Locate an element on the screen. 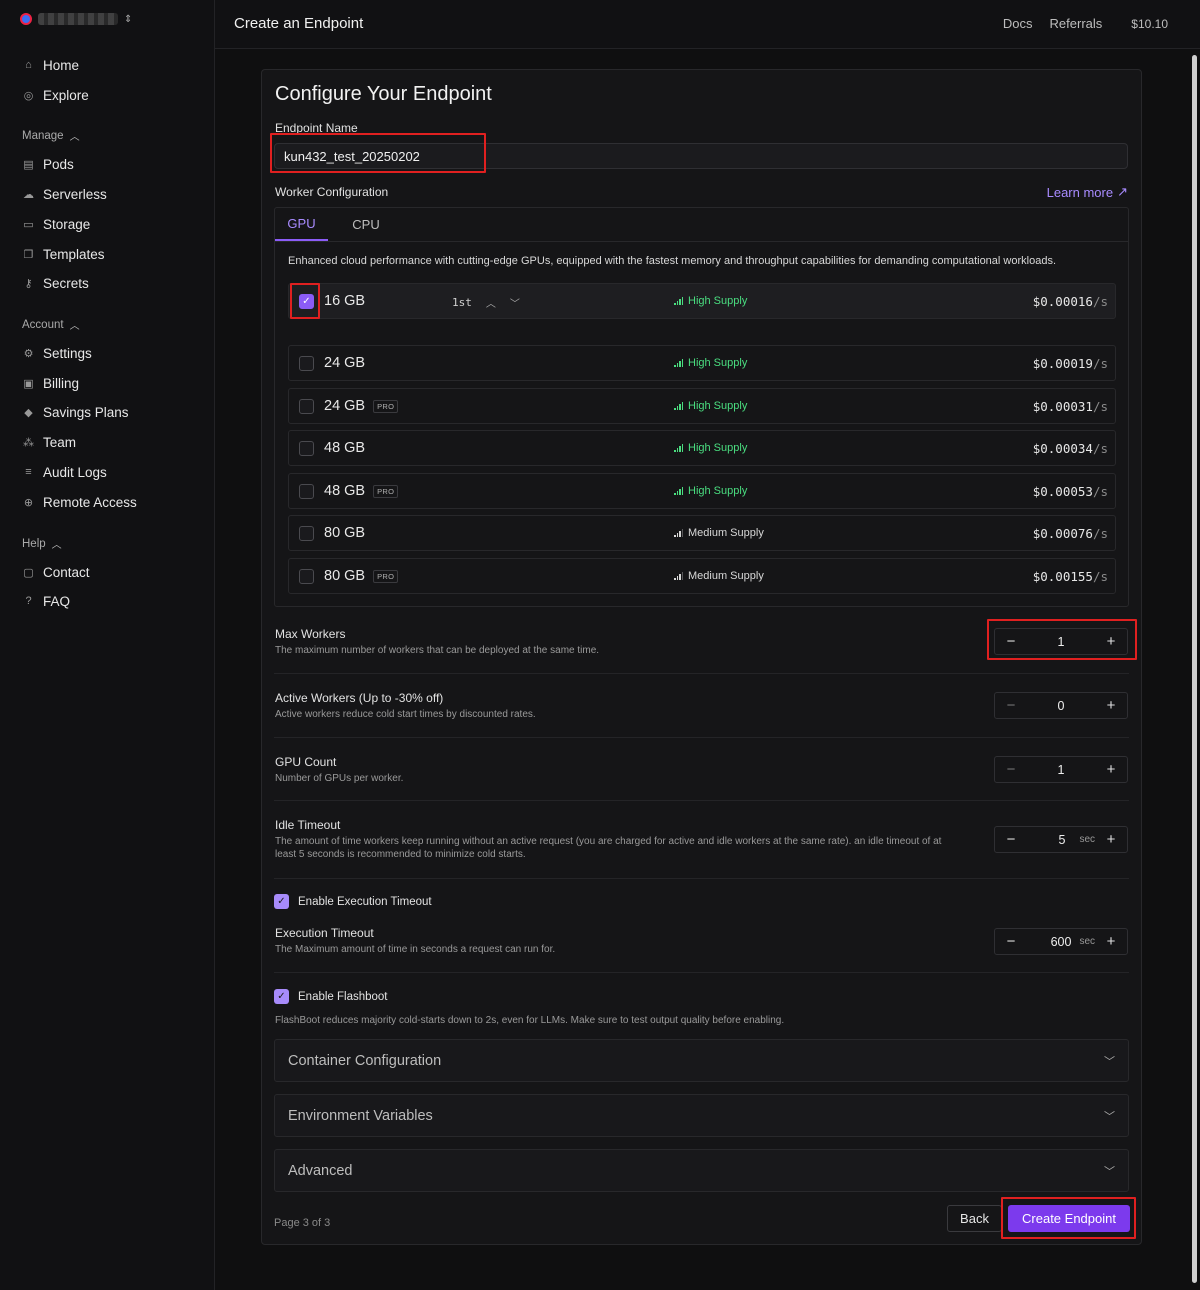 The image size is (1200, 1290). workspace-switcher: ⇕ is located at coordinates (76, 19).